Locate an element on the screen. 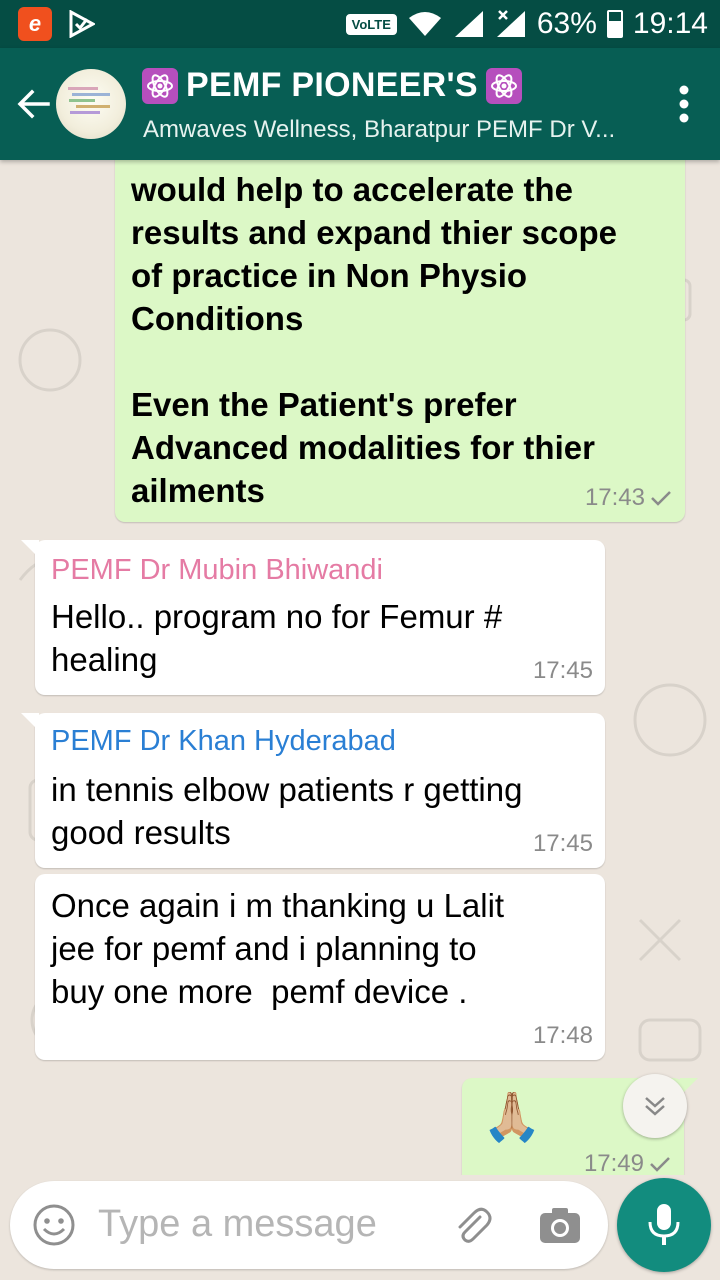 The height and width of the screenshot is (1280, 720). scroll-down-icon is located at coordinates (655, 1106).